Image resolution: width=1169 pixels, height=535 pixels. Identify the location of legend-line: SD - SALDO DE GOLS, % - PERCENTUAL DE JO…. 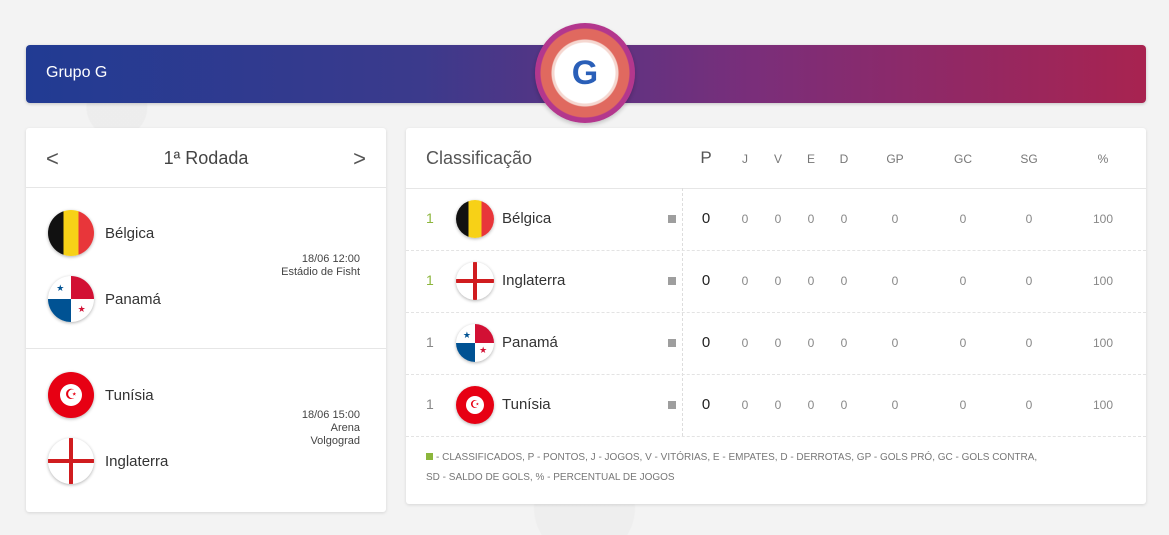
(550, 477).